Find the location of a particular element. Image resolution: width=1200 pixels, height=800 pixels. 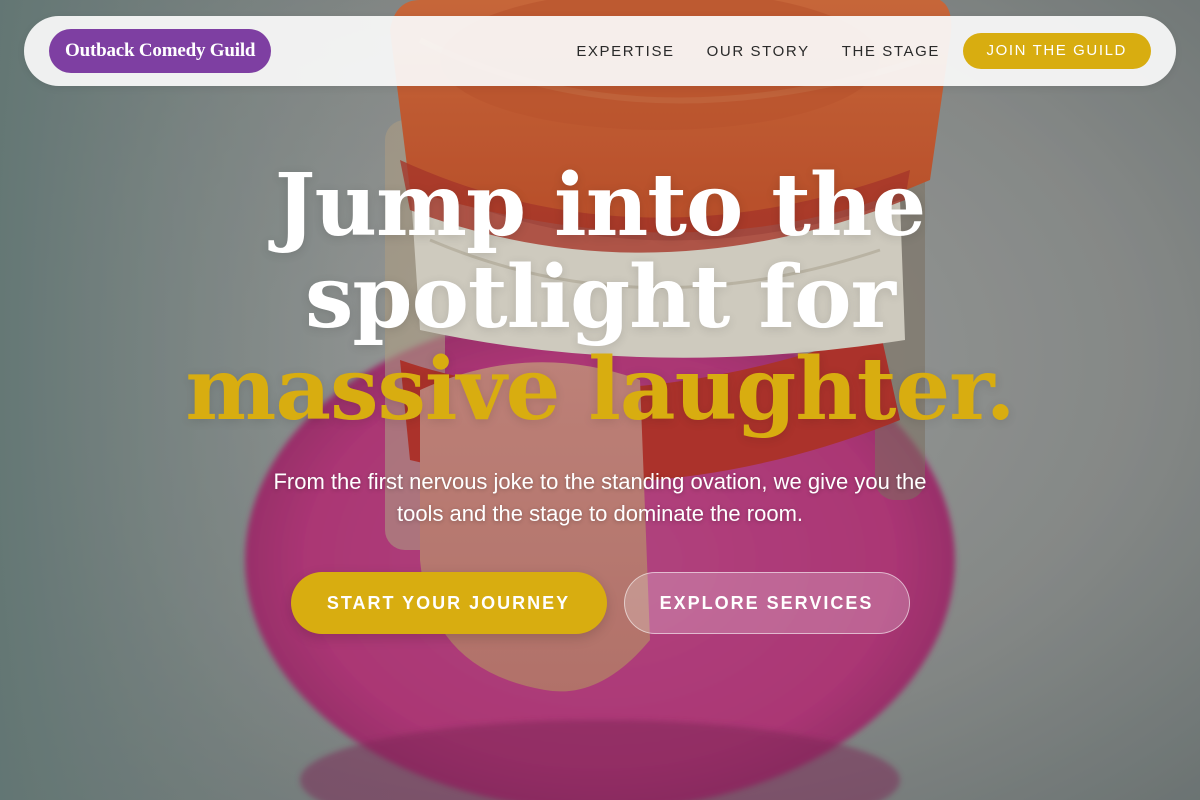

headline-accent: massive laughter. is located at coordinates (600, 389).